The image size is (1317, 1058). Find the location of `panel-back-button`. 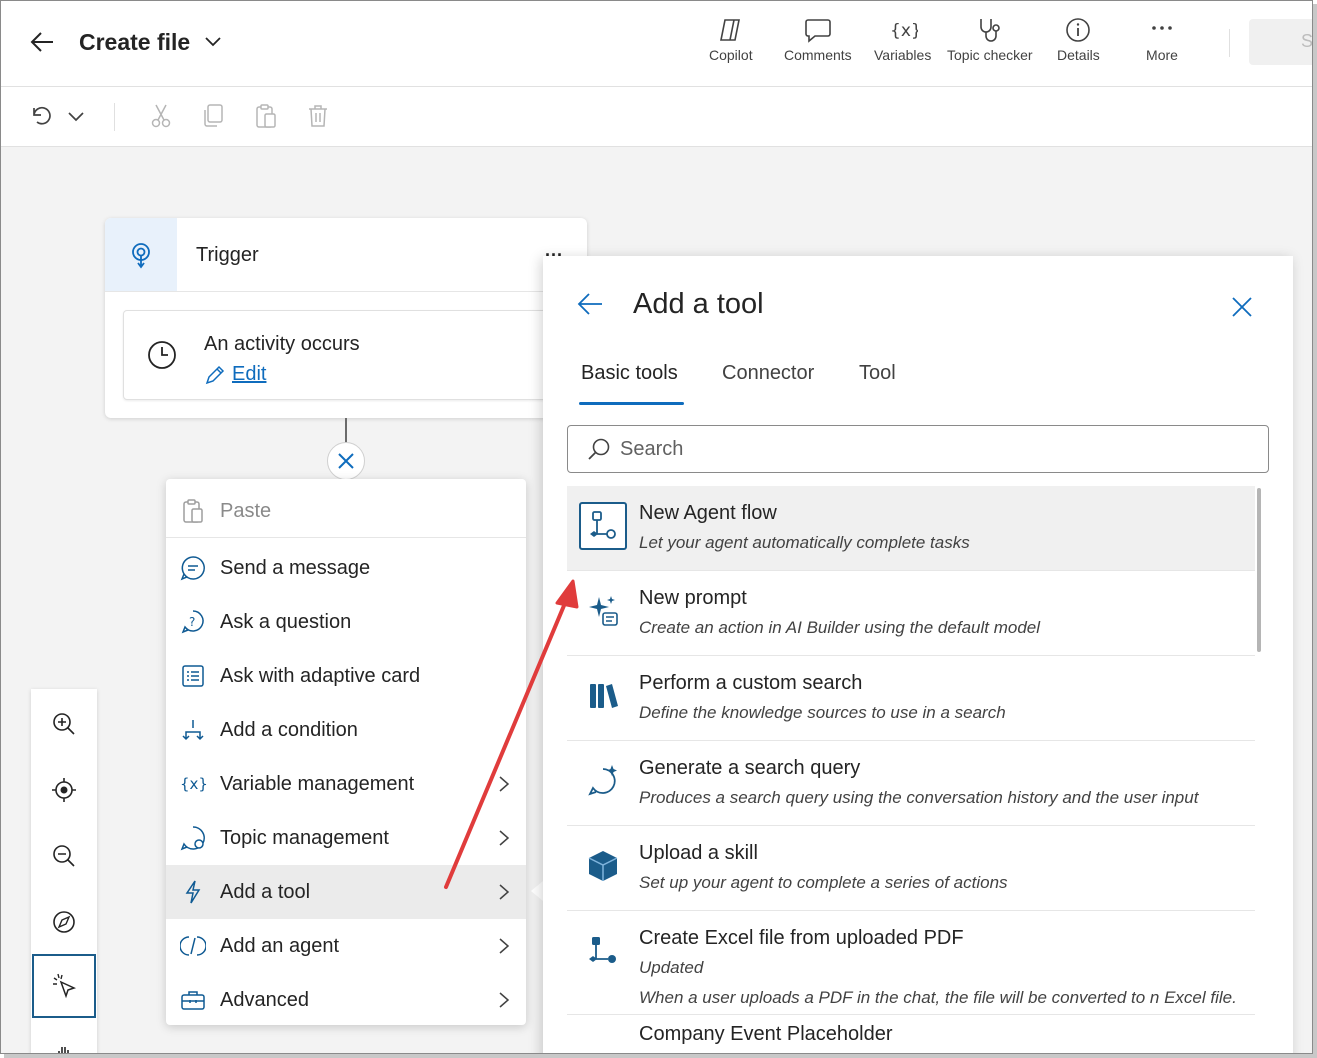

panel-back-button is located at coordinates (590, 306).